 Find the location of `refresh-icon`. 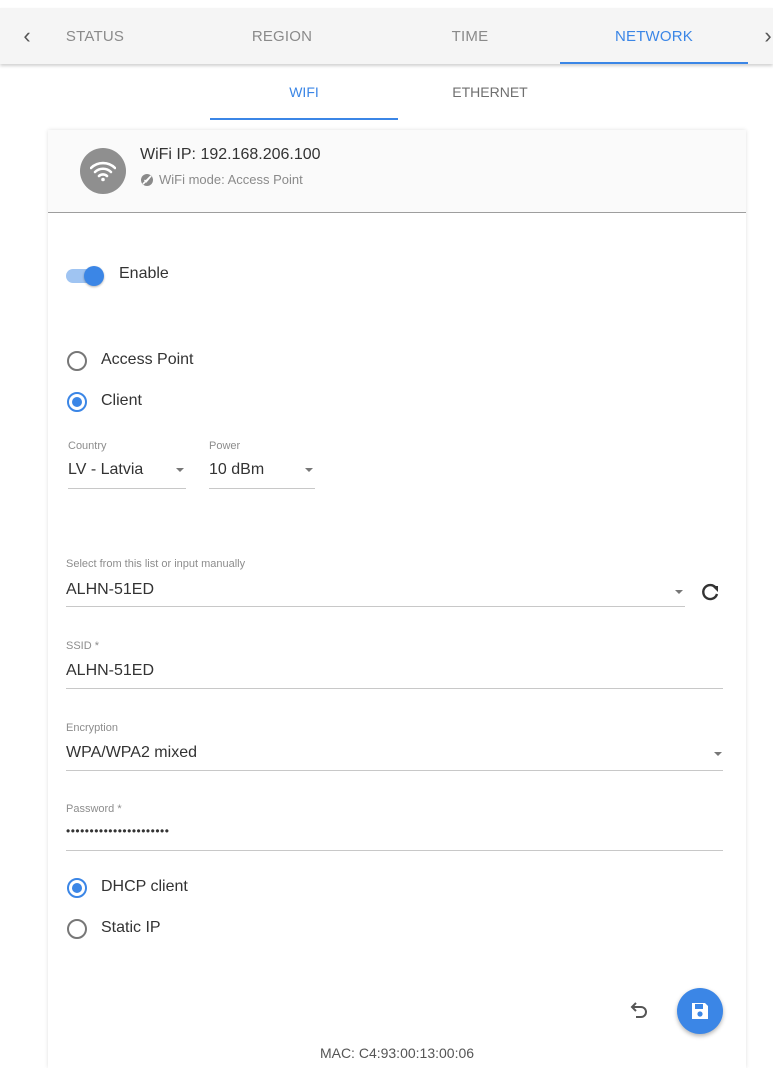

refresh-icon is located at coordinates (710, 592).